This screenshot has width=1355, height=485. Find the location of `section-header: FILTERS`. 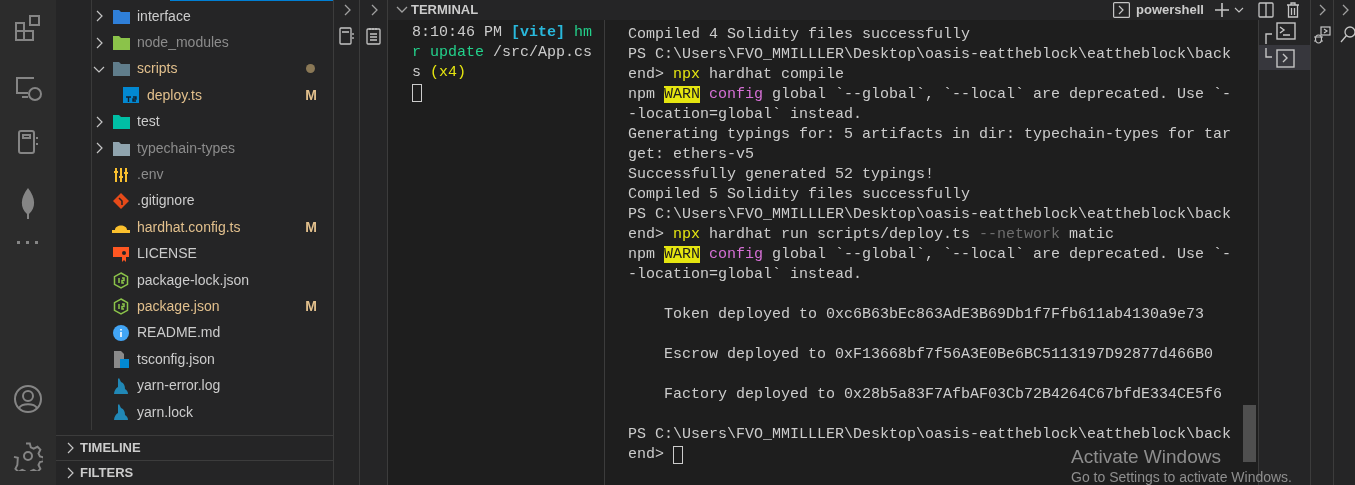

section-header: FILTERS is located at coordinates (194, 472).